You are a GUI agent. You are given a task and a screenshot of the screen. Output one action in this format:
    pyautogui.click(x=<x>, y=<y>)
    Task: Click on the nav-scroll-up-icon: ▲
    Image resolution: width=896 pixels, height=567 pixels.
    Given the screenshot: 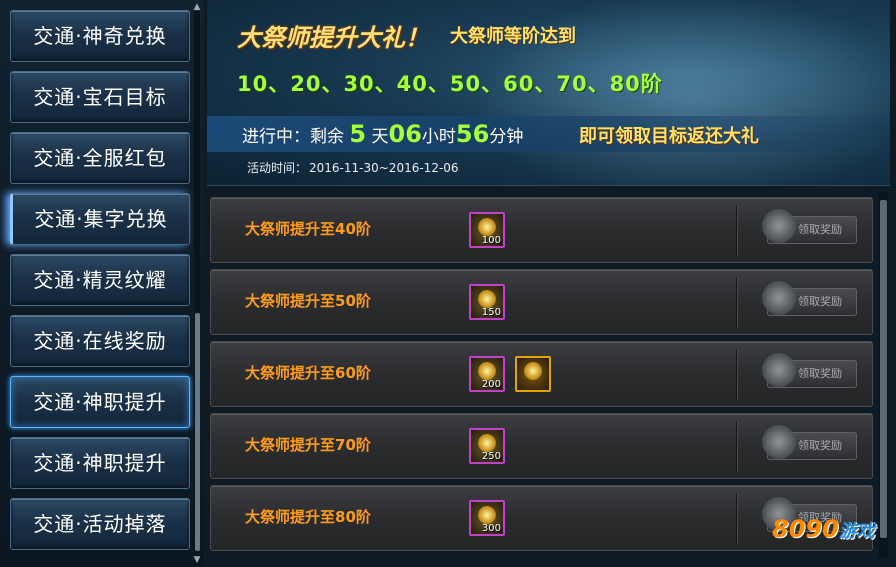 What is the action you would take?
    pyautogui.click(x=197, y=7)
    